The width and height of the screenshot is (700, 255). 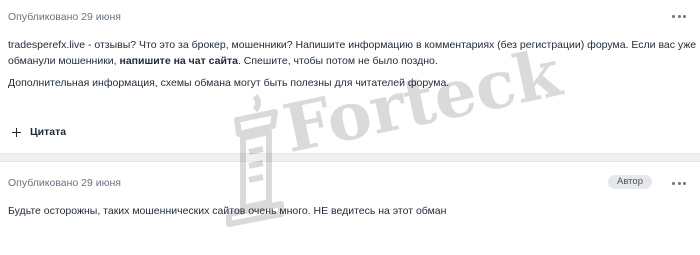 What do you see at coordinates (630, 182) in the screenshot?
I see `author-badge: Автор` at bounding box center [630, 182].